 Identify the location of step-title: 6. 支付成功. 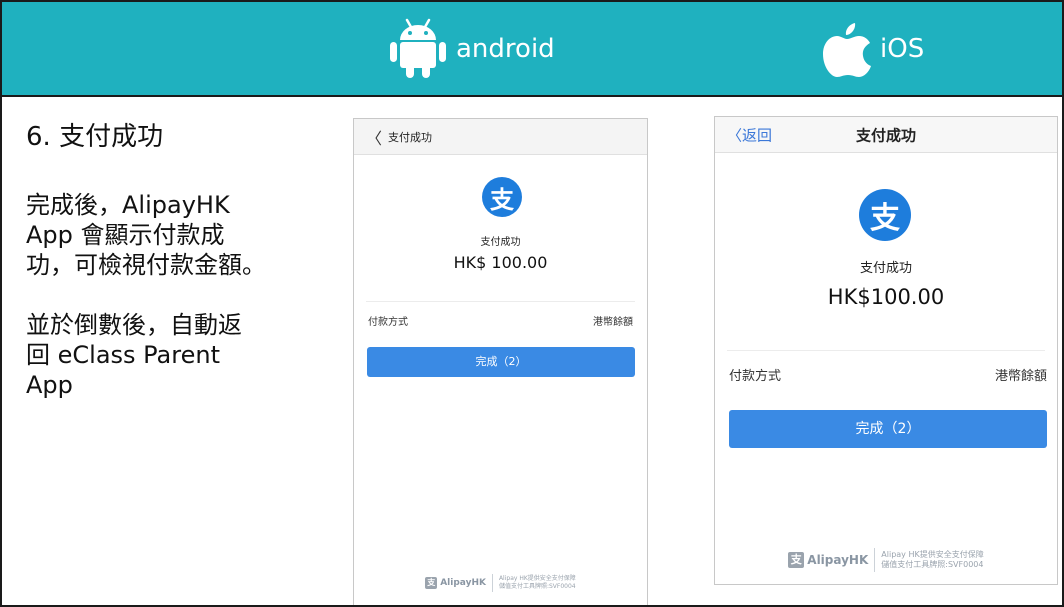
(95, 137).